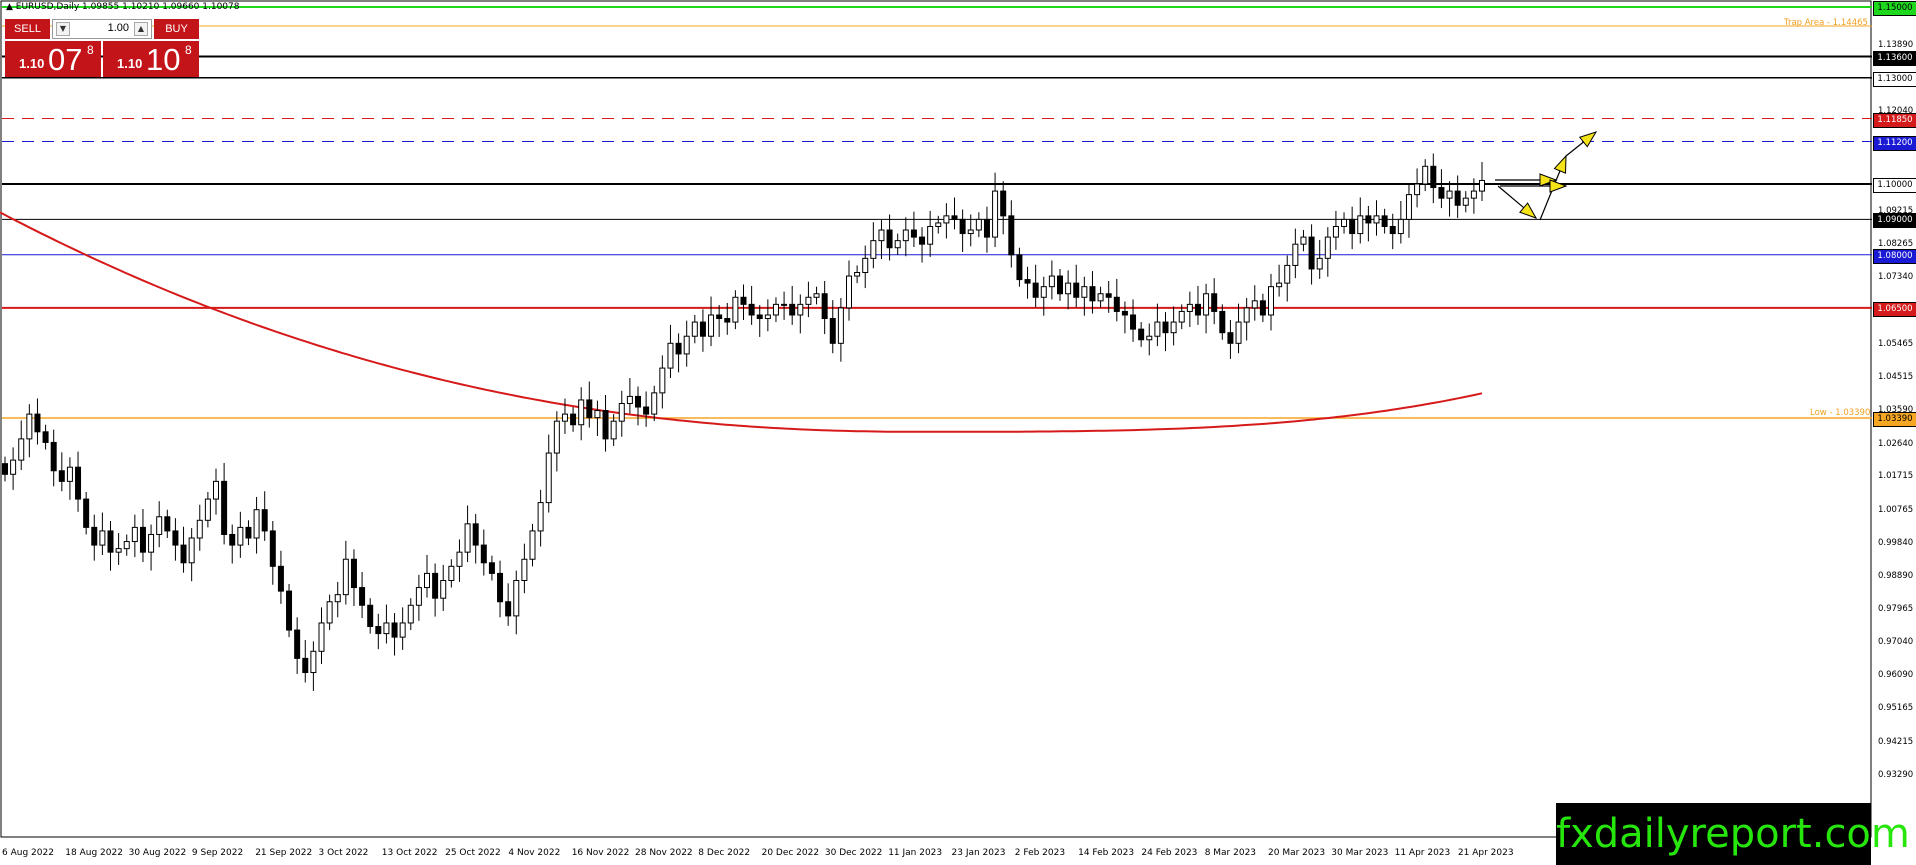 The image size is (1916, 865). Describe the element at coordinates (1422, 853) in the screenshot. I see `time-axis-tick: 11 Apr 2023` at that location.